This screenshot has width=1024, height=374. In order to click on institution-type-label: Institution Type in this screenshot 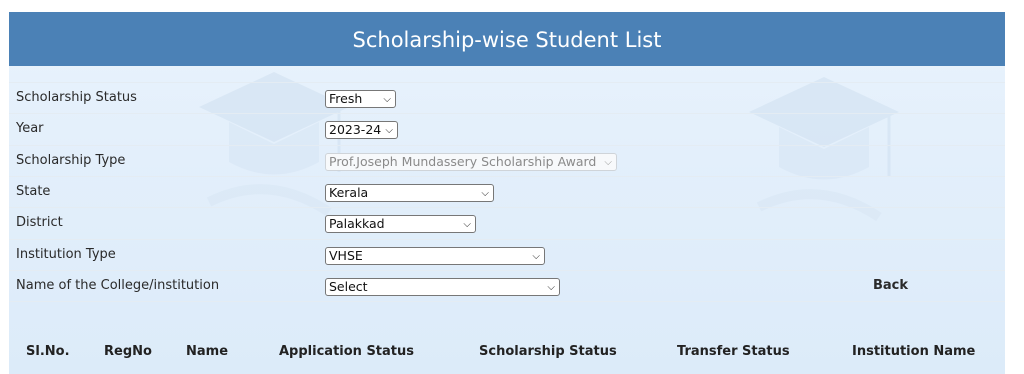, I will do `click(66, 254)`.